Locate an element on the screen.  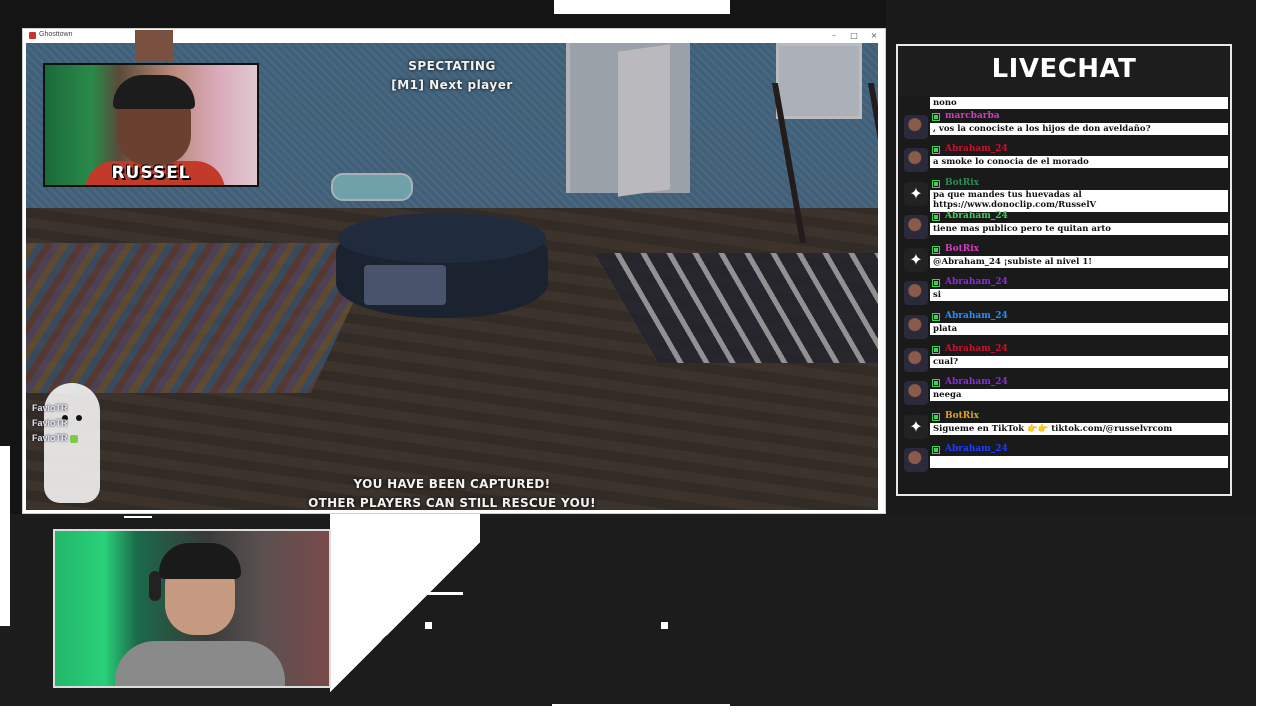
captured-line-1: YOU HAVE BEEN CAPTURED! is located at coordinates (452, 484).